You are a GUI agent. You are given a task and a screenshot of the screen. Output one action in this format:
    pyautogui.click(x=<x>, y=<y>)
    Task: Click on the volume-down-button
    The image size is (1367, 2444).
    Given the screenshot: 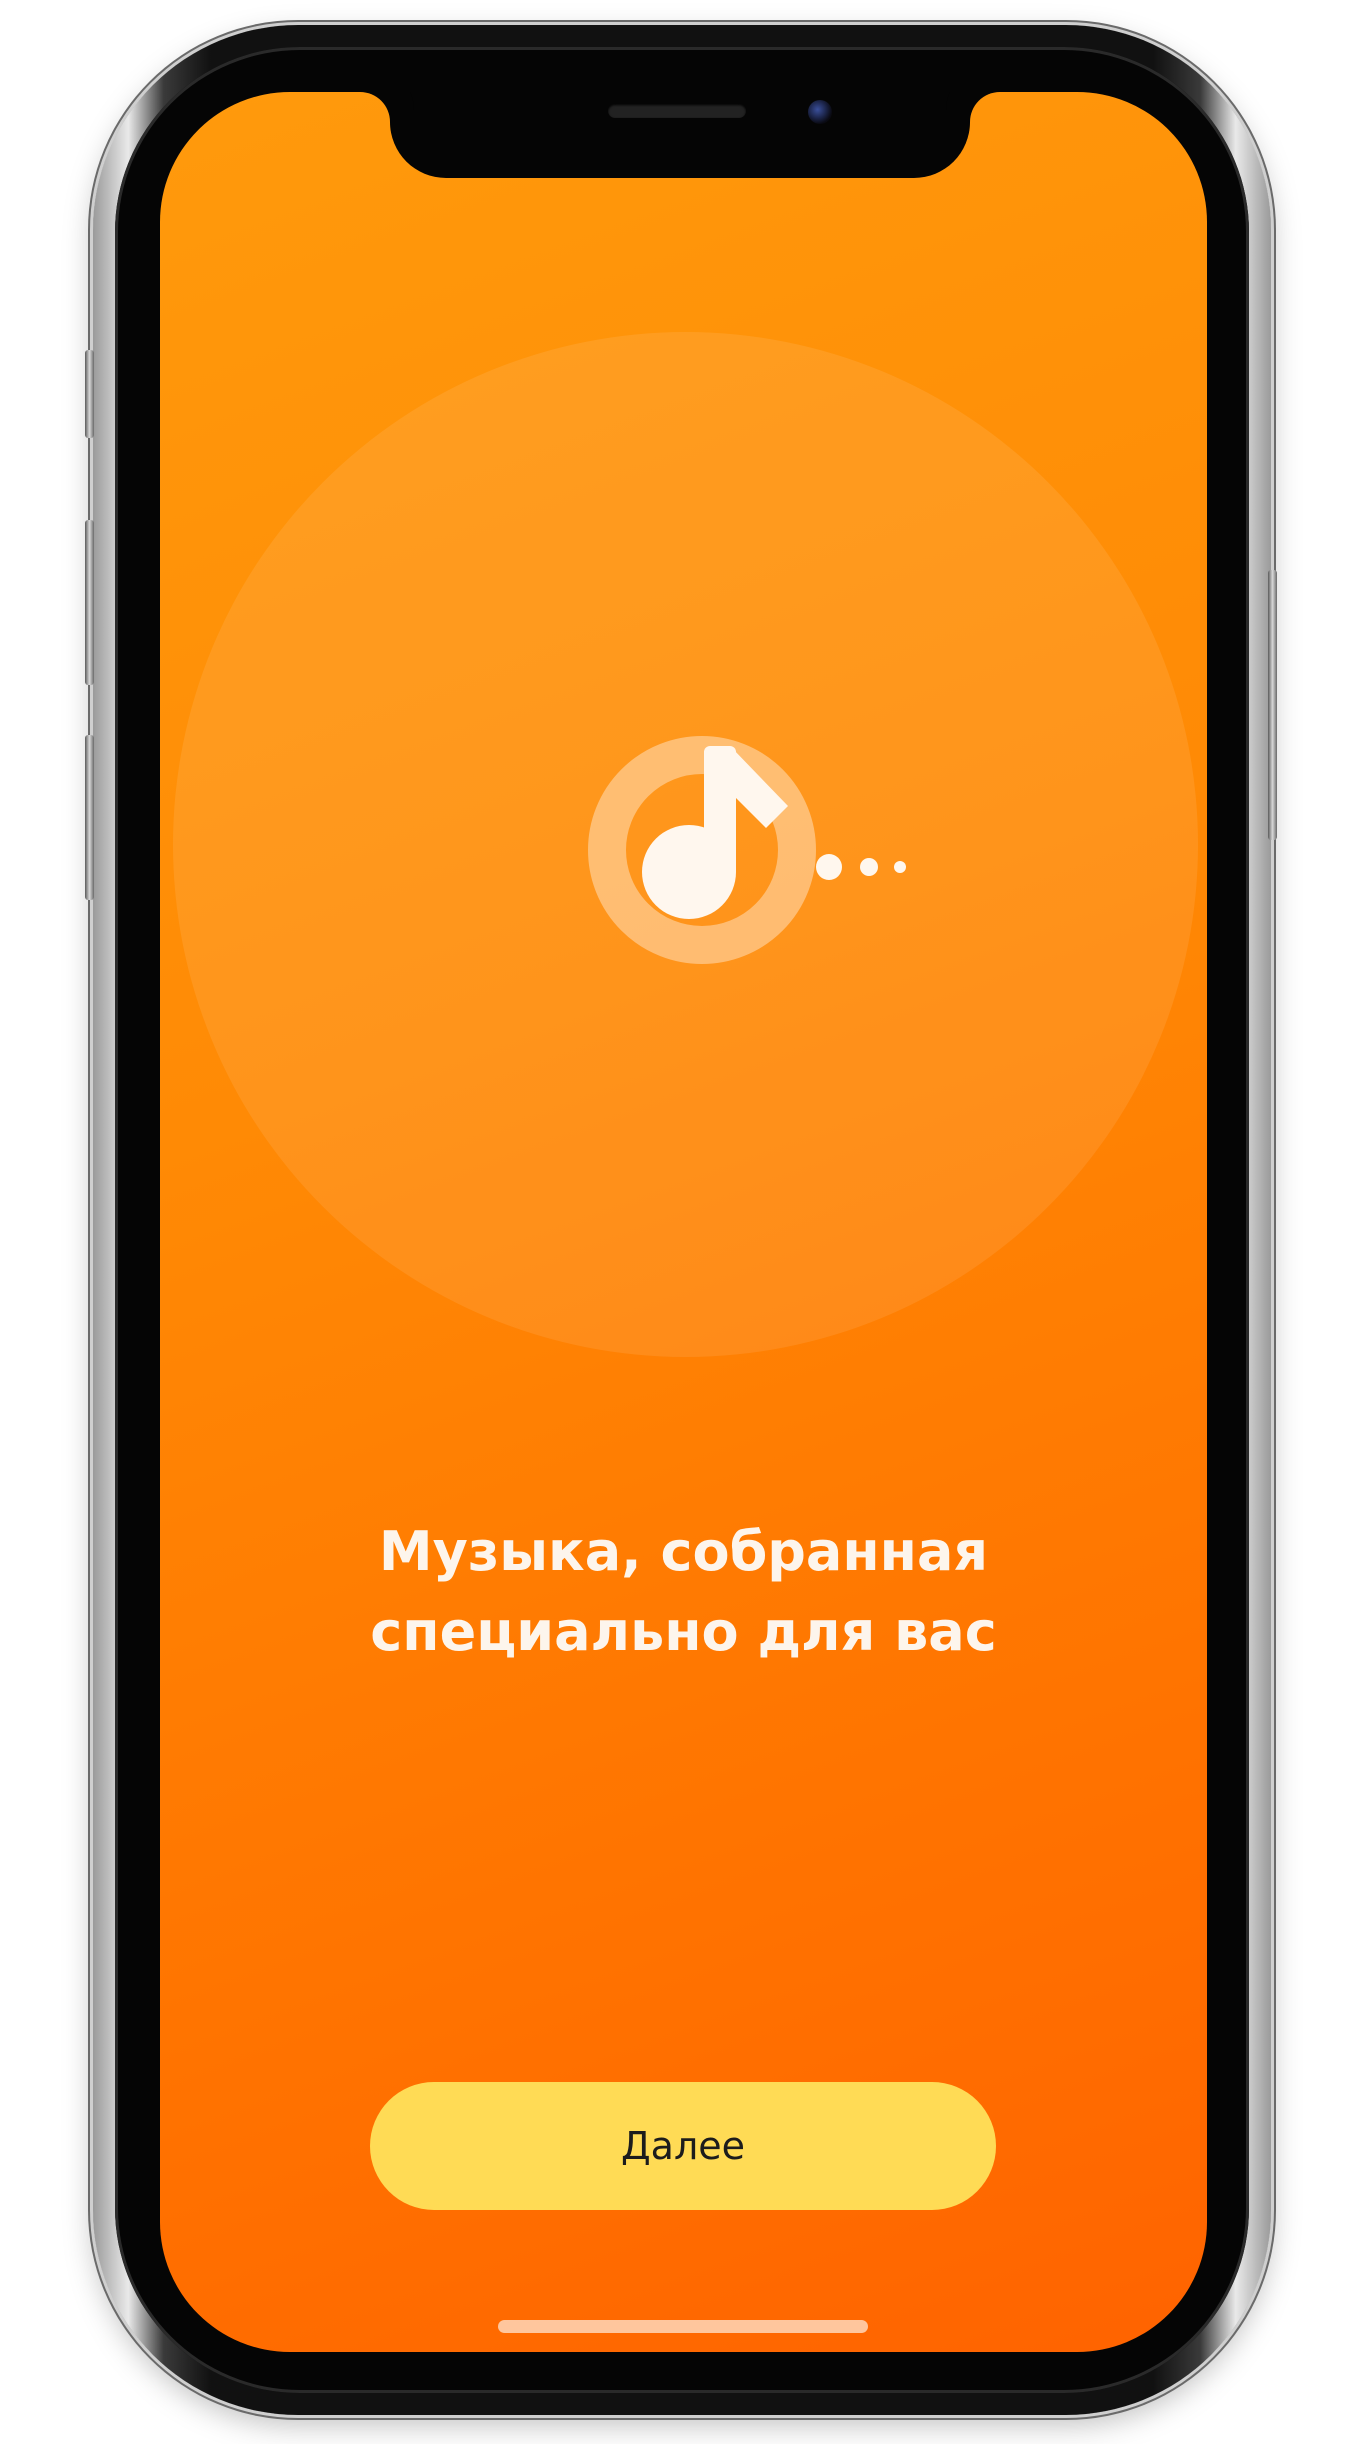 What is the action you would take?
    pyautogui.click(x=89, y=817)
    